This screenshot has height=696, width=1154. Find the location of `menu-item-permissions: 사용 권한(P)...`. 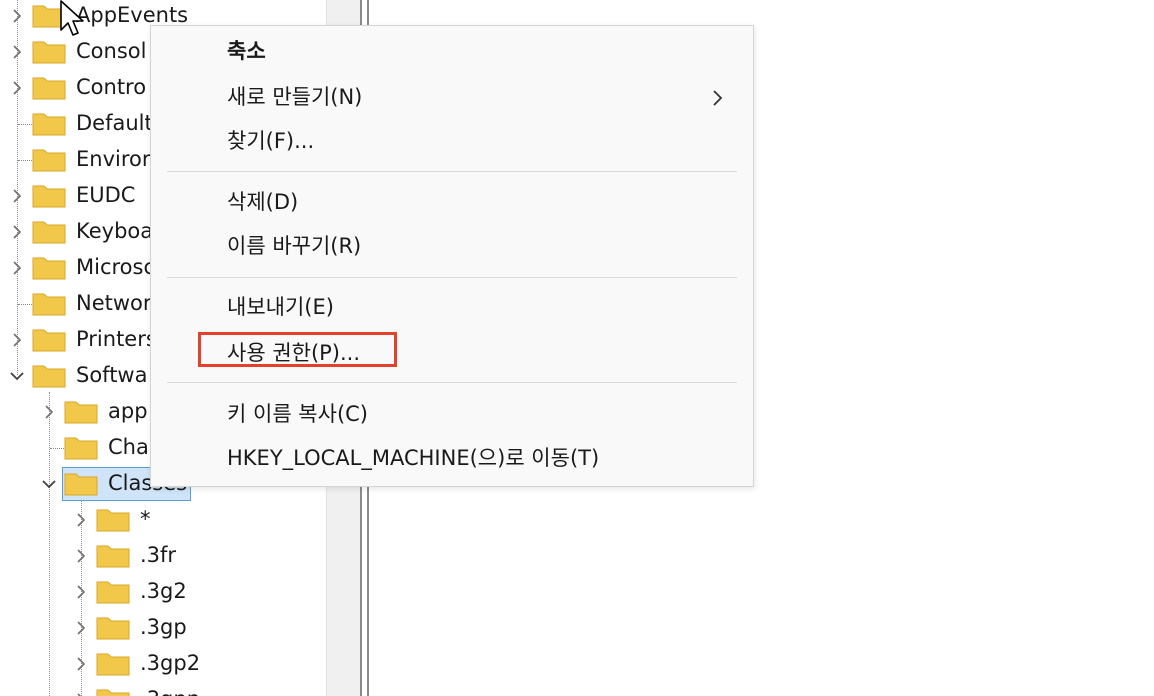

menu-item-permissions: 사용 권한(P)... is located at coordinates (293, 353).